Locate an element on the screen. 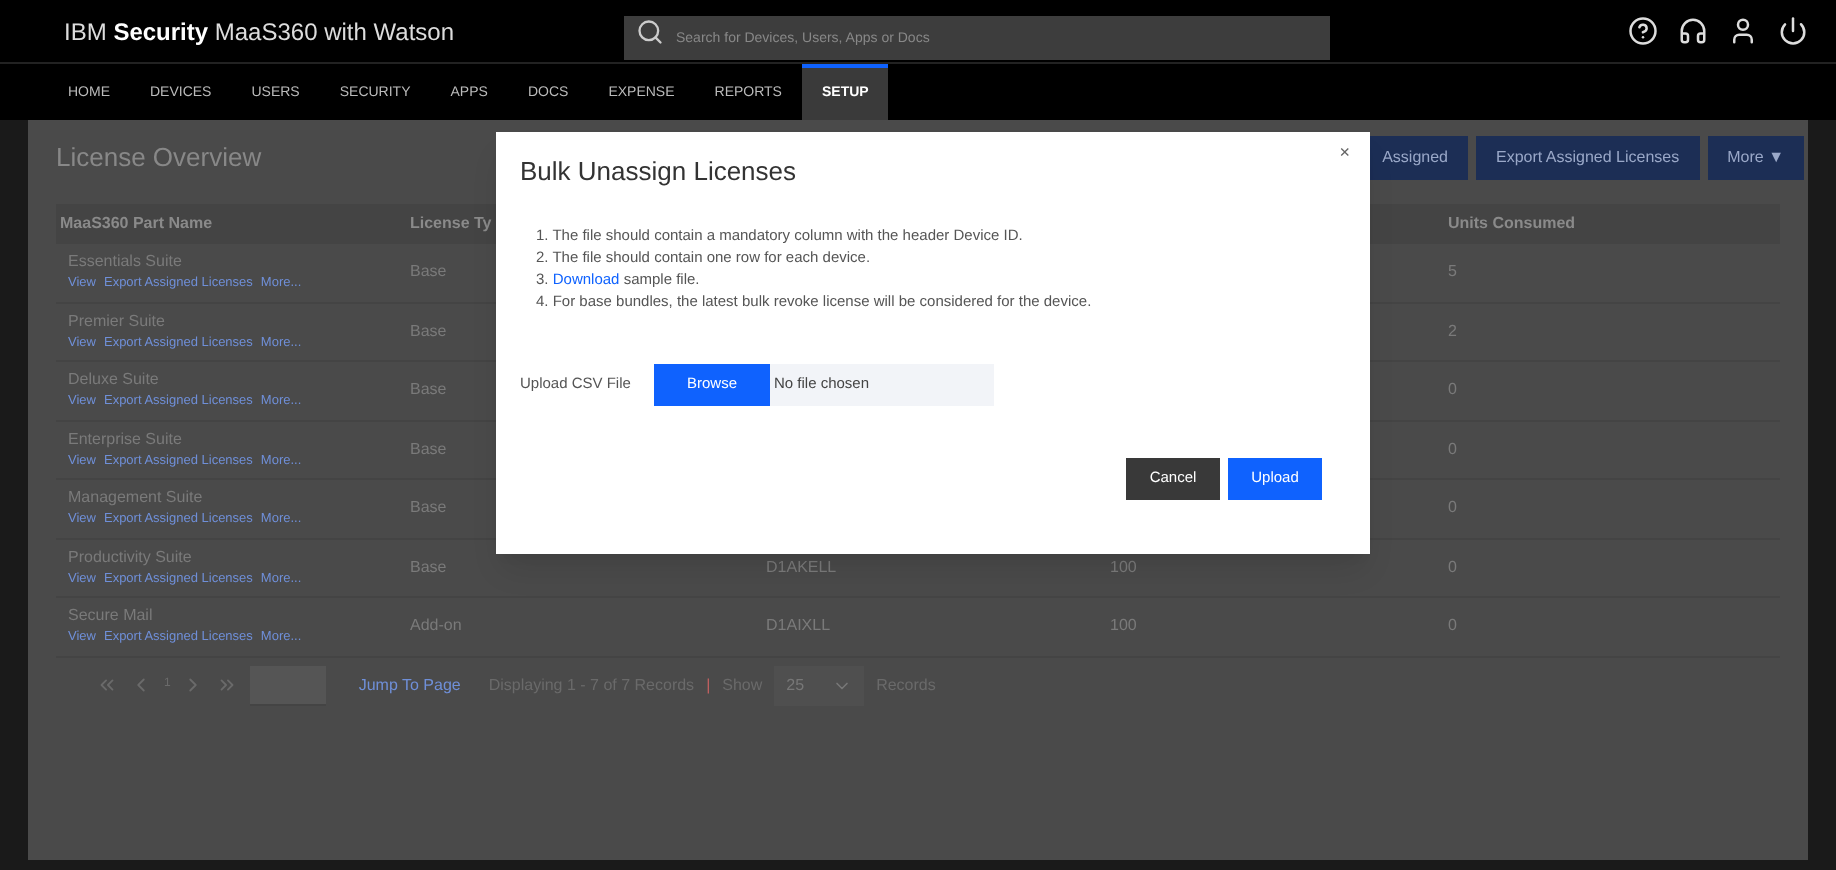 The height and width of the screenshot is (870, 1836). last-page-icon is located at coordinates (227, 685).